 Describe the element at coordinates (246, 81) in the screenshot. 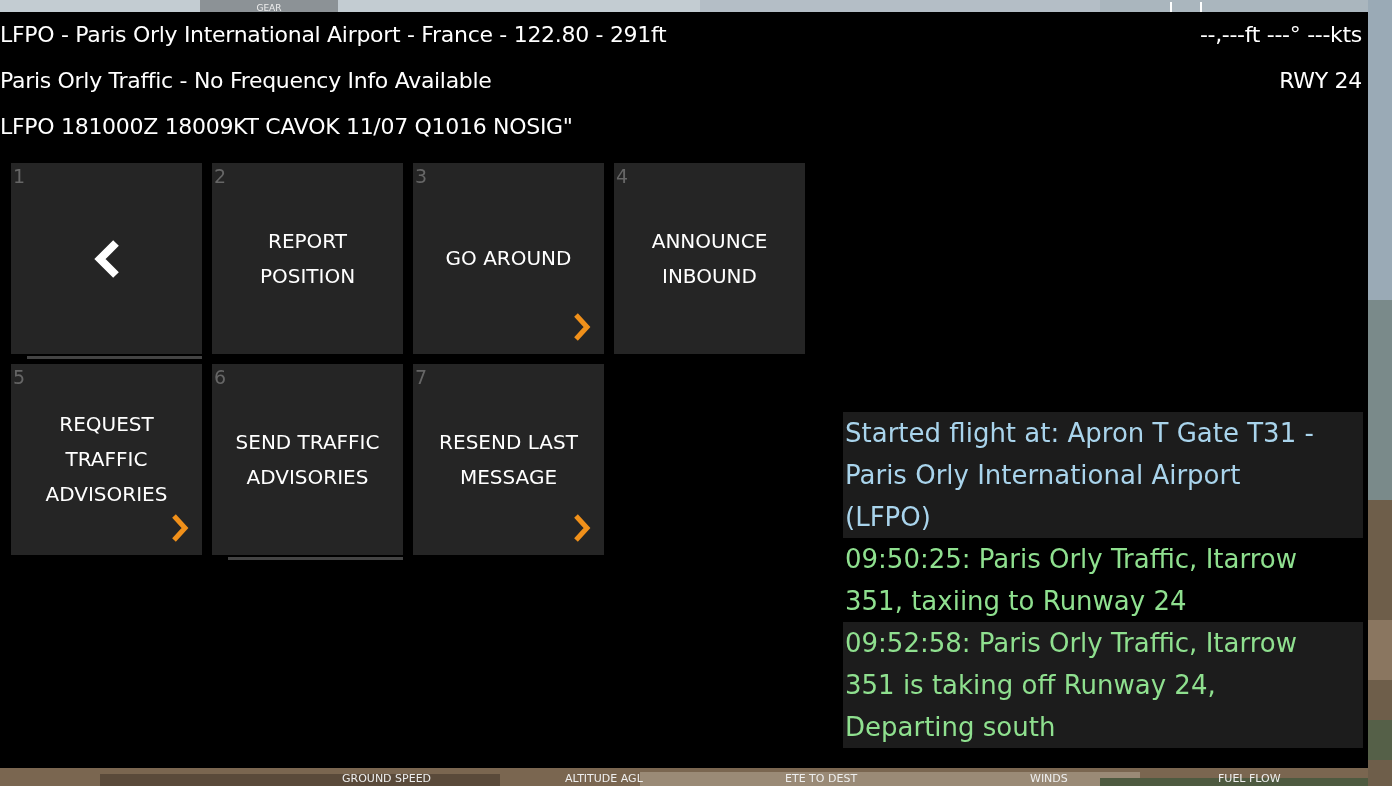

I see `frequency-info: Paris Orly Traffic - No Frequency Info Available` at that location.